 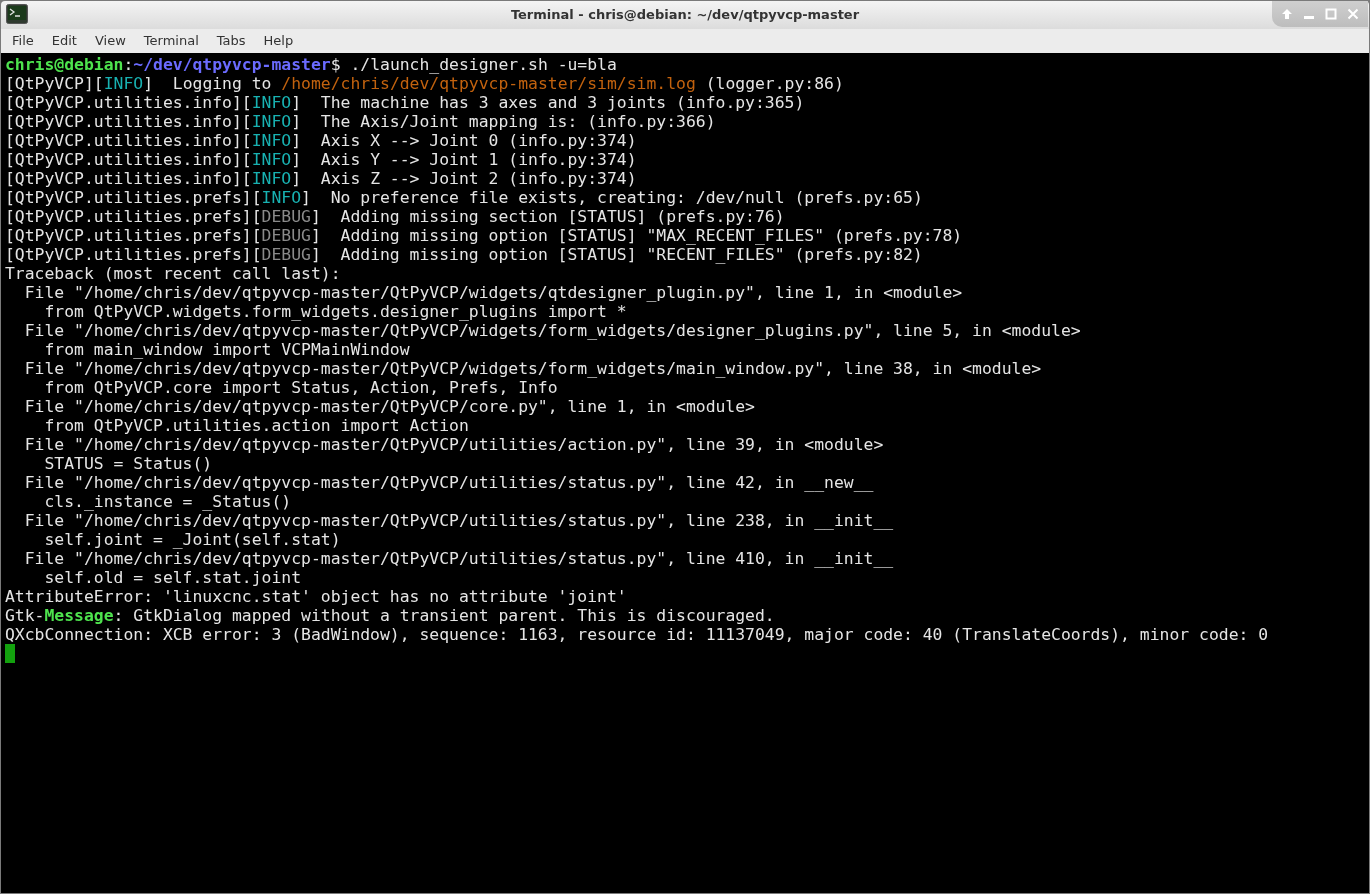 What do you see at coordinates (167, 501) in the screenshot?
I see `terminal-line: cls._instance = _Status()` at bounding box center [167, 501].